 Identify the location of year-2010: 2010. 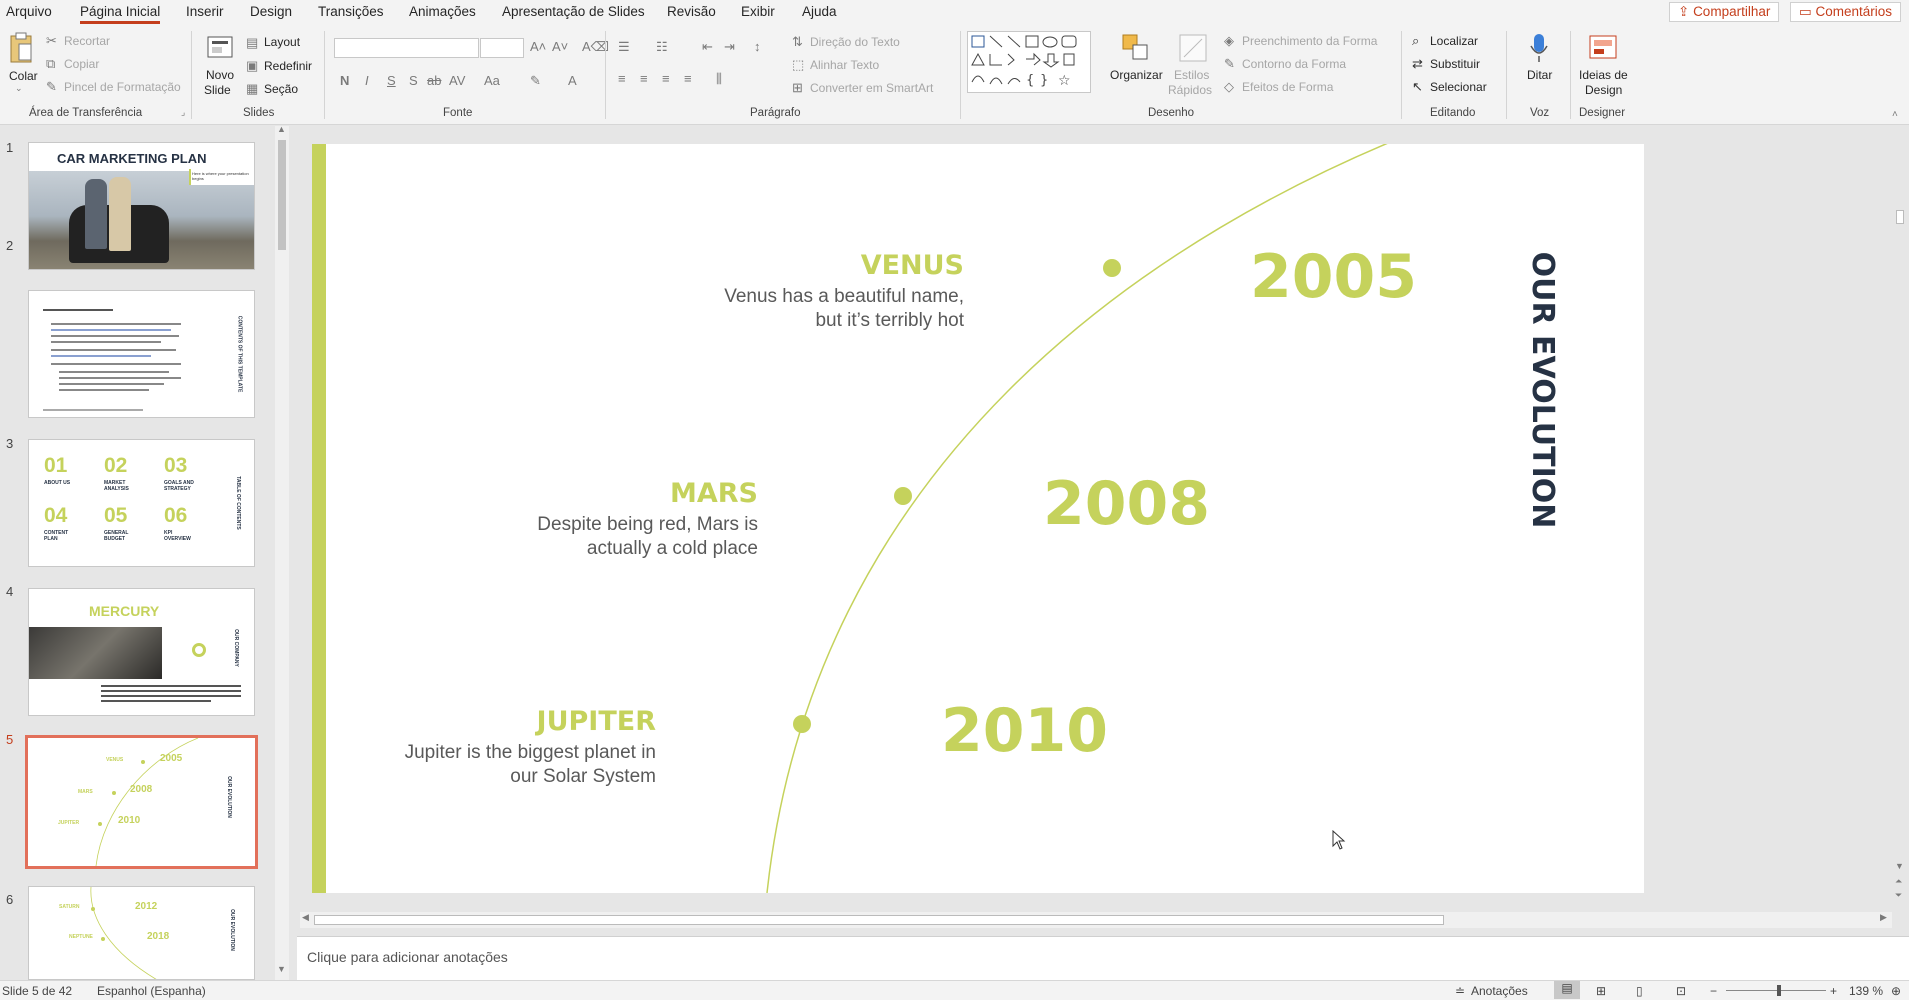
(1024, 731).